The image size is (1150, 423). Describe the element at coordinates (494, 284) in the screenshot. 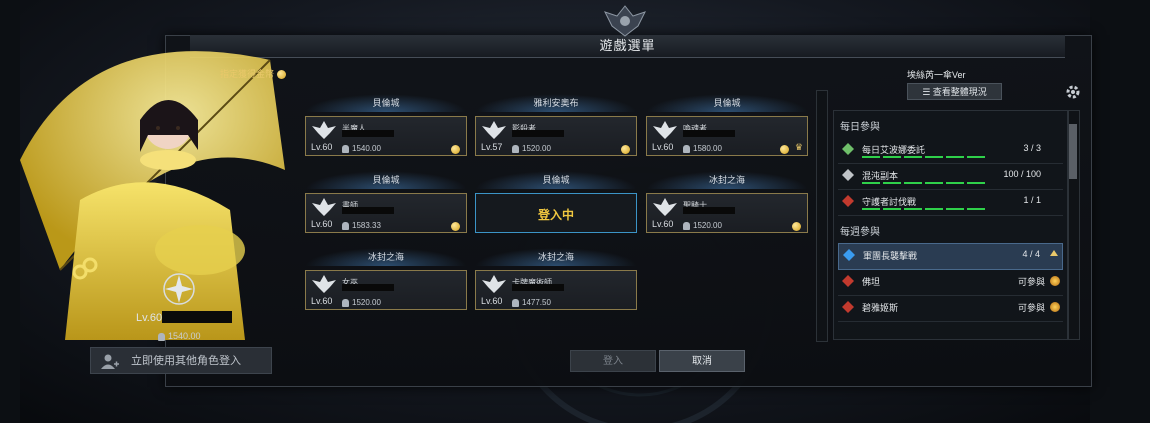

I see `arcanist-icon` at that location.